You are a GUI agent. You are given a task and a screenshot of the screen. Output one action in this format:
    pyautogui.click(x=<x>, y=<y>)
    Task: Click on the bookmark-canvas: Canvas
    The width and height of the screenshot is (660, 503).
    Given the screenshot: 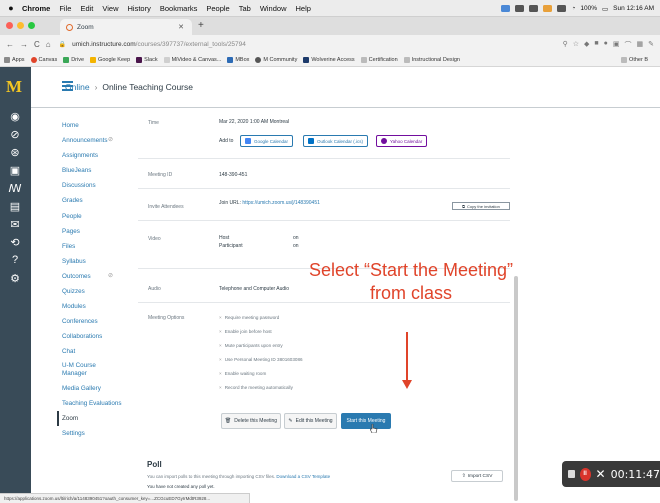 What is the action you would take?
    pyautogui.click(x=43, y=60)
    